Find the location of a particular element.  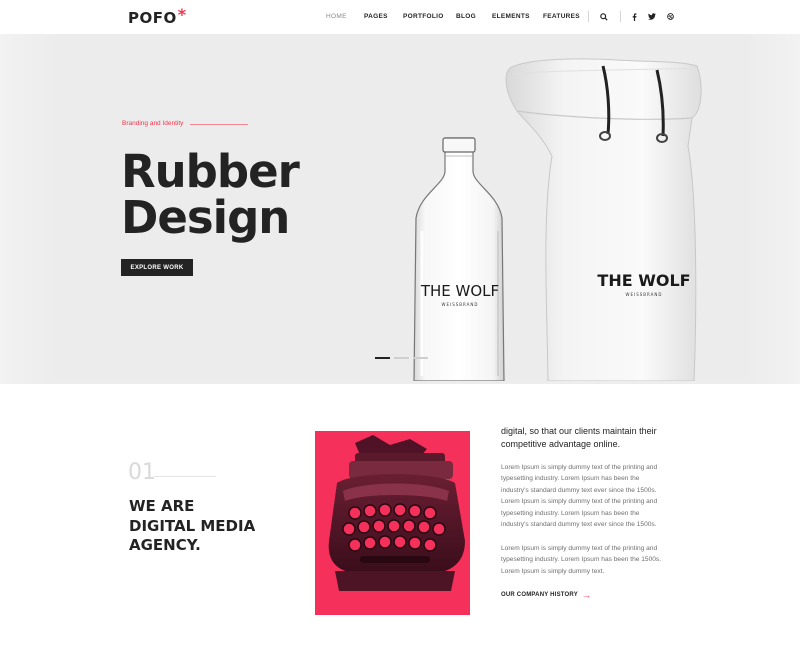

hero-title: Rubber Design is located at coordinates (210, 194).